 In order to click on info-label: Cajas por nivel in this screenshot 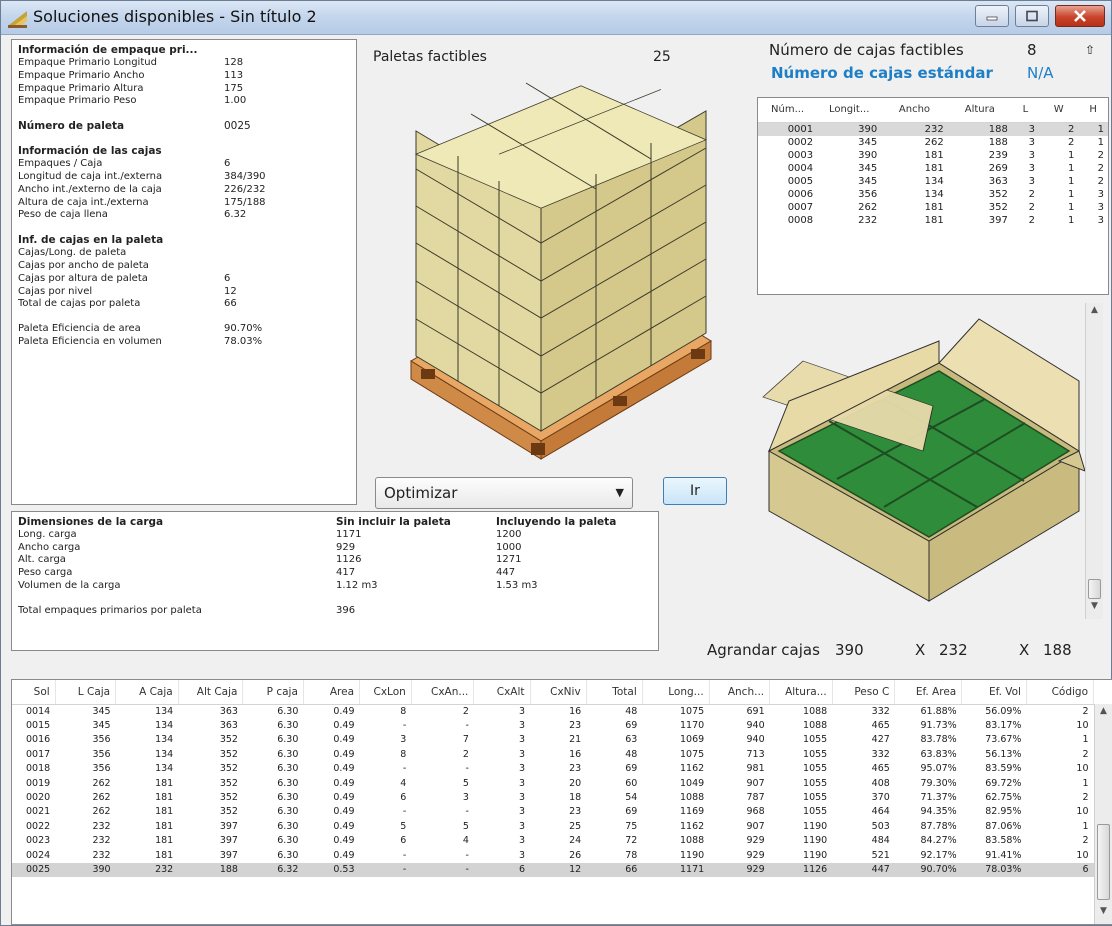, I will do `click(55, 291)`.